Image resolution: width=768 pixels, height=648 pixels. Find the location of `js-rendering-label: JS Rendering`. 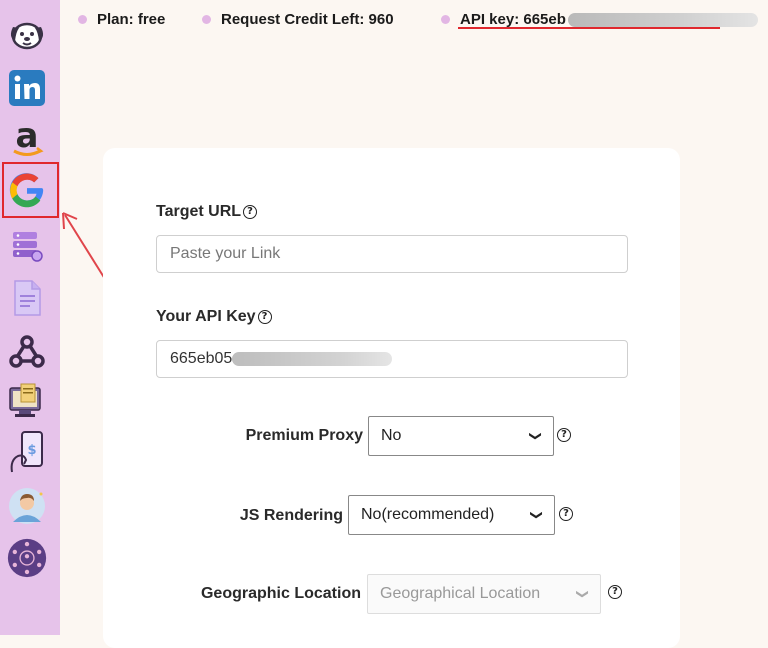

js-rendering-label: JS Rendering is located at coordinates (291, 515).